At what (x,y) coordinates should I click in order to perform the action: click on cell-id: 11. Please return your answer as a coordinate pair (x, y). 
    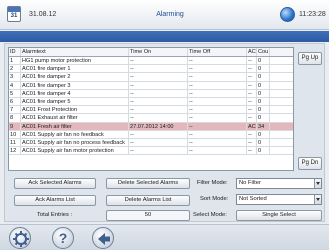
    Looking at the image, I should click on (15, 142).